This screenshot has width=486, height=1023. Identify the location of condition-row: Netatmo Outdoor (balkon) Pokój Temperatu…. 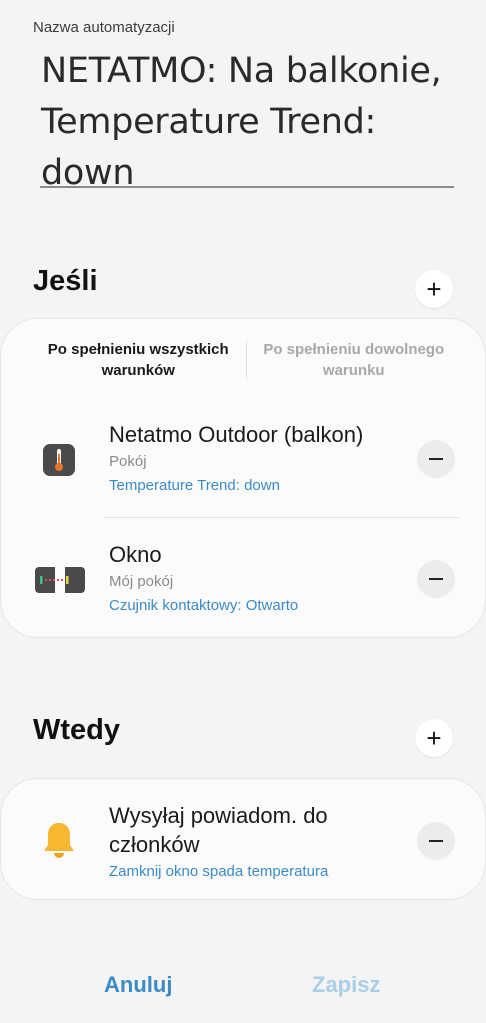
(243, 465).